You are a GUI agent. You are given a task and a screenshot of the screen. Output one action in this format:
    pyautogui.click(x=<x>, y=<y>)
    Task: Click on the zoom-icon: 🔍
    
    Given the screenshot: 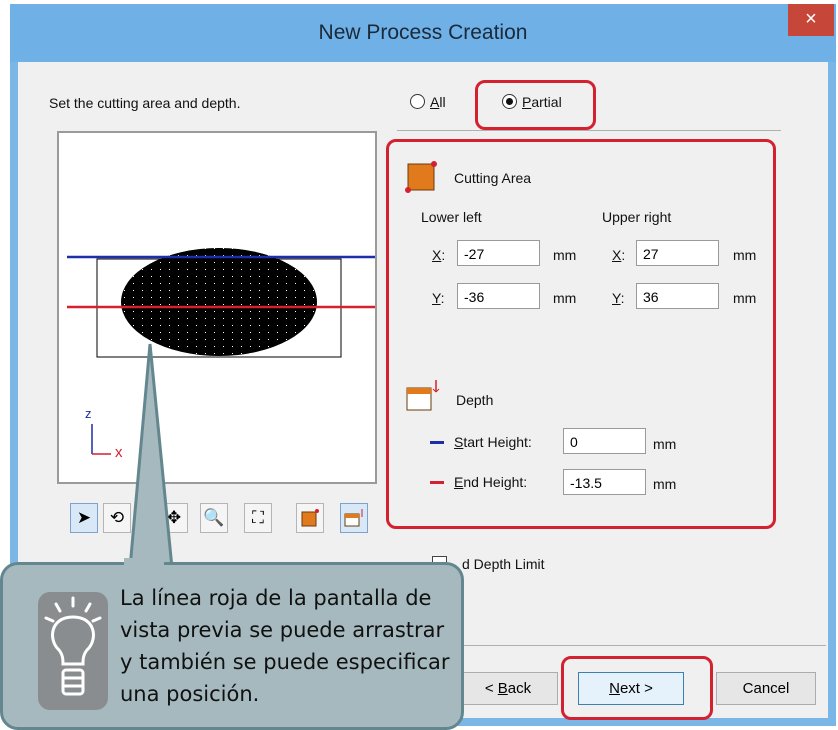 What is the action you would take?
    pyautogui.click(x=214, y=518)
    